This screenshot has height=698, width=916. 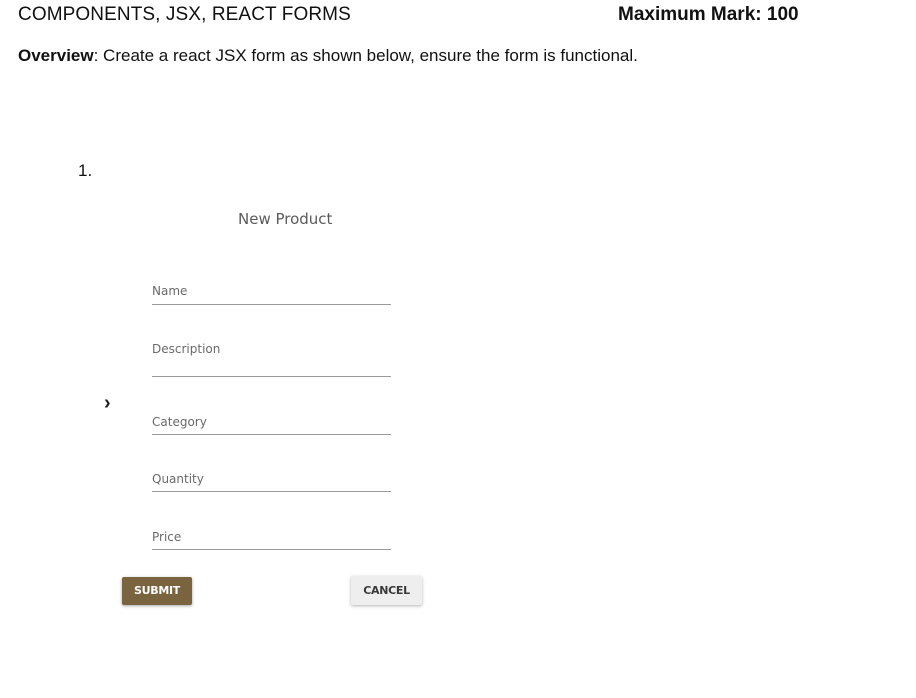 I want to click on form-title: New Product, so click(x=285, y=219).